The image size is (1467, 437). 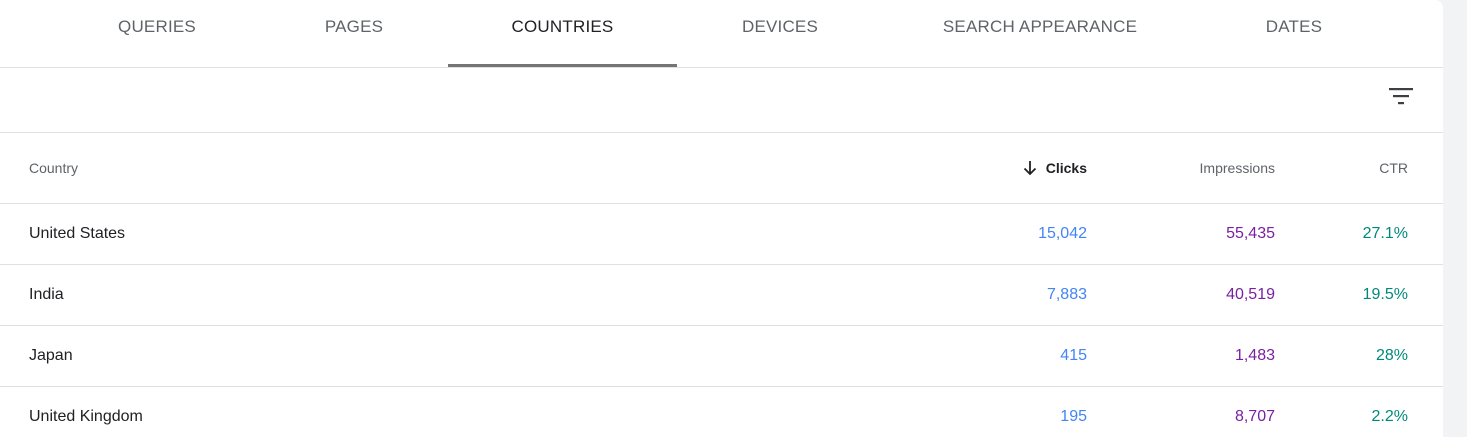 I want to click on header-ctr: CTR, so click(x=1393, y=168).